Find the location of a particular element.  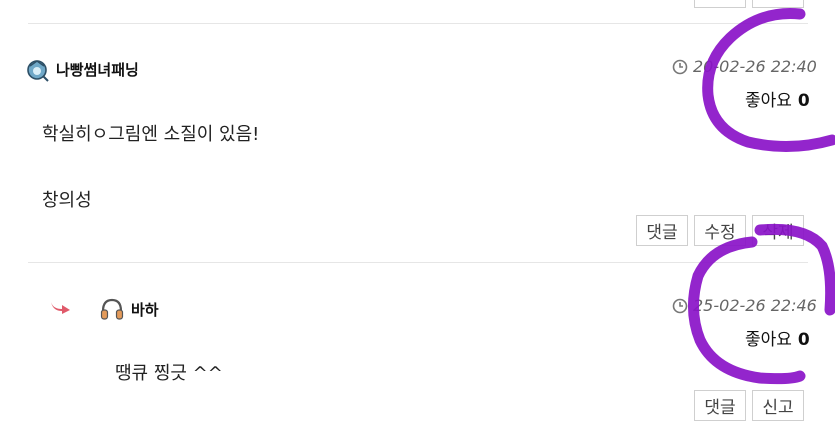

reply-arrow-icon is located at coordinates (60, 308).